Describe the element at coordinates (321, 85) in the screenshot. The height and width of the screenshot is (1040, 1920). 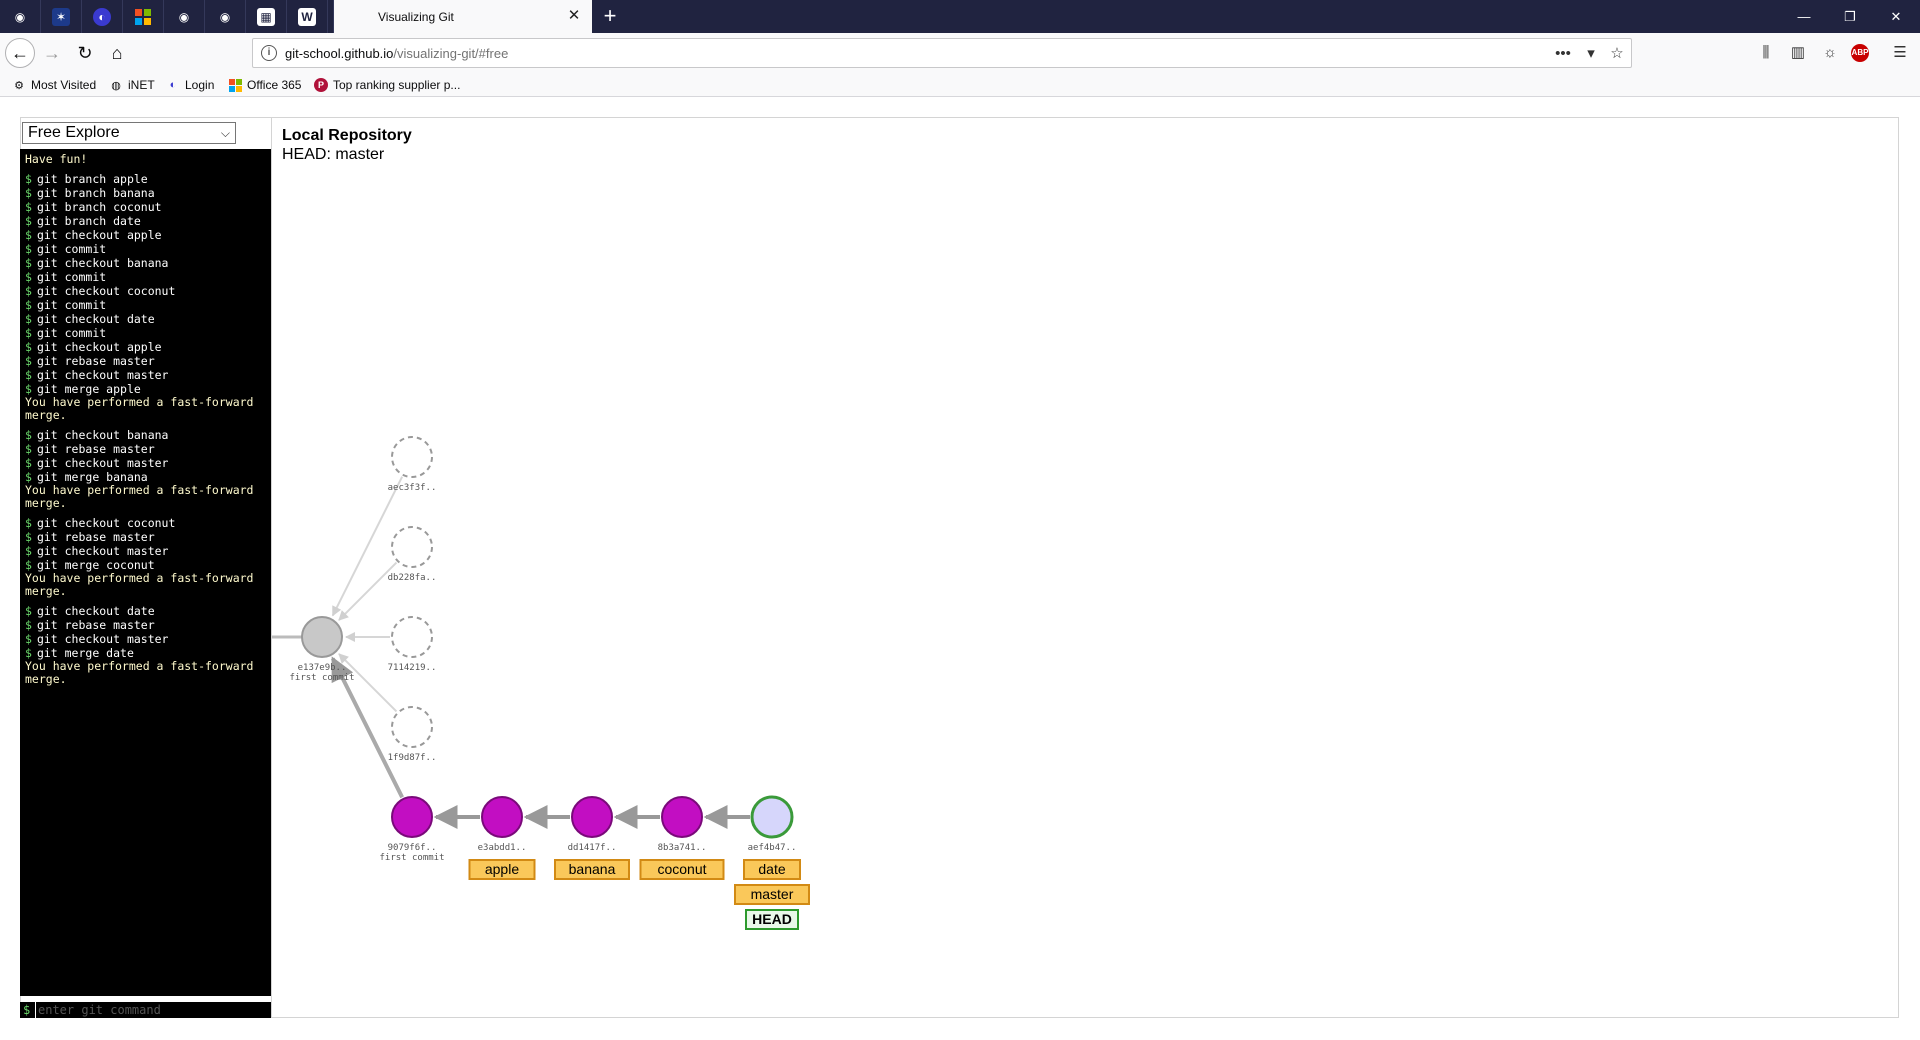
I see `p-logo-icon: P` at that location.